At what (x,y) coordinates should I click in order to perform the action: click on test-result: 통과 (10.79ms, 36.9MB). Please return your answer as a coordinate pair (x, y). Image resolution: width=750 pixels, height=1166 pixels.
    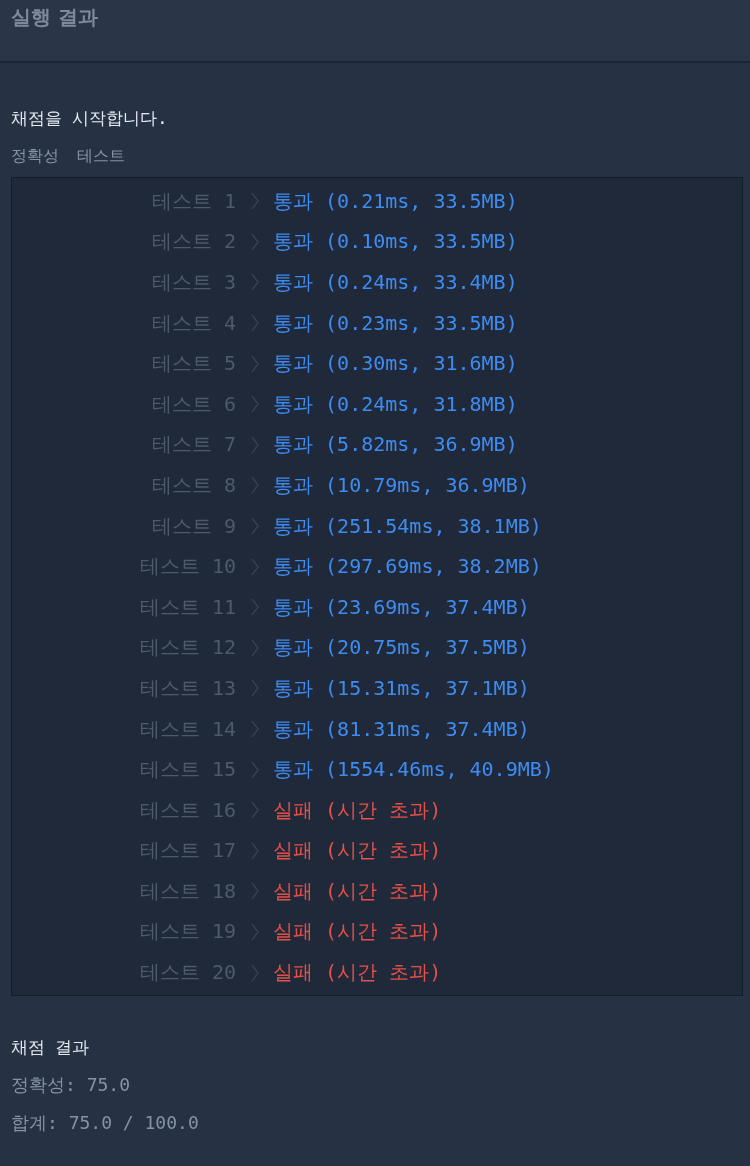
    Looking at the image, I should click on (402, 485).